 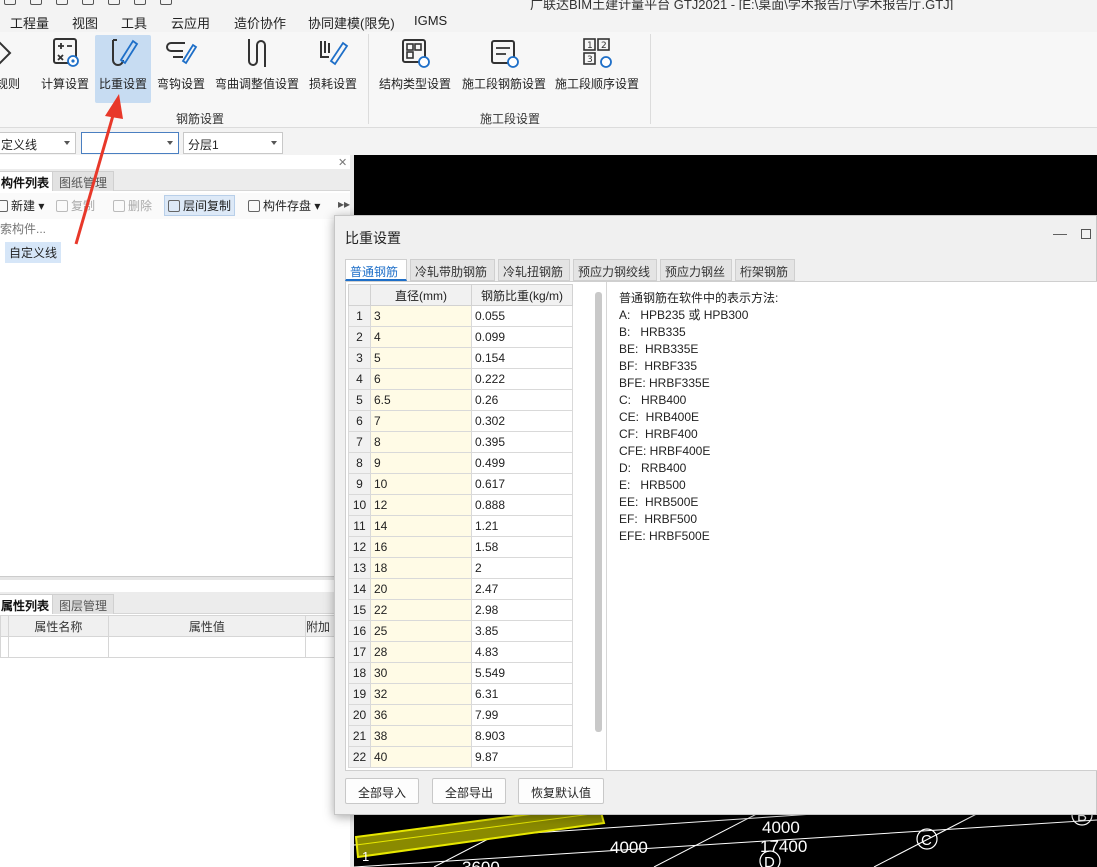 I want to click on density-cell: 0.099, so click(x=522, y=337).